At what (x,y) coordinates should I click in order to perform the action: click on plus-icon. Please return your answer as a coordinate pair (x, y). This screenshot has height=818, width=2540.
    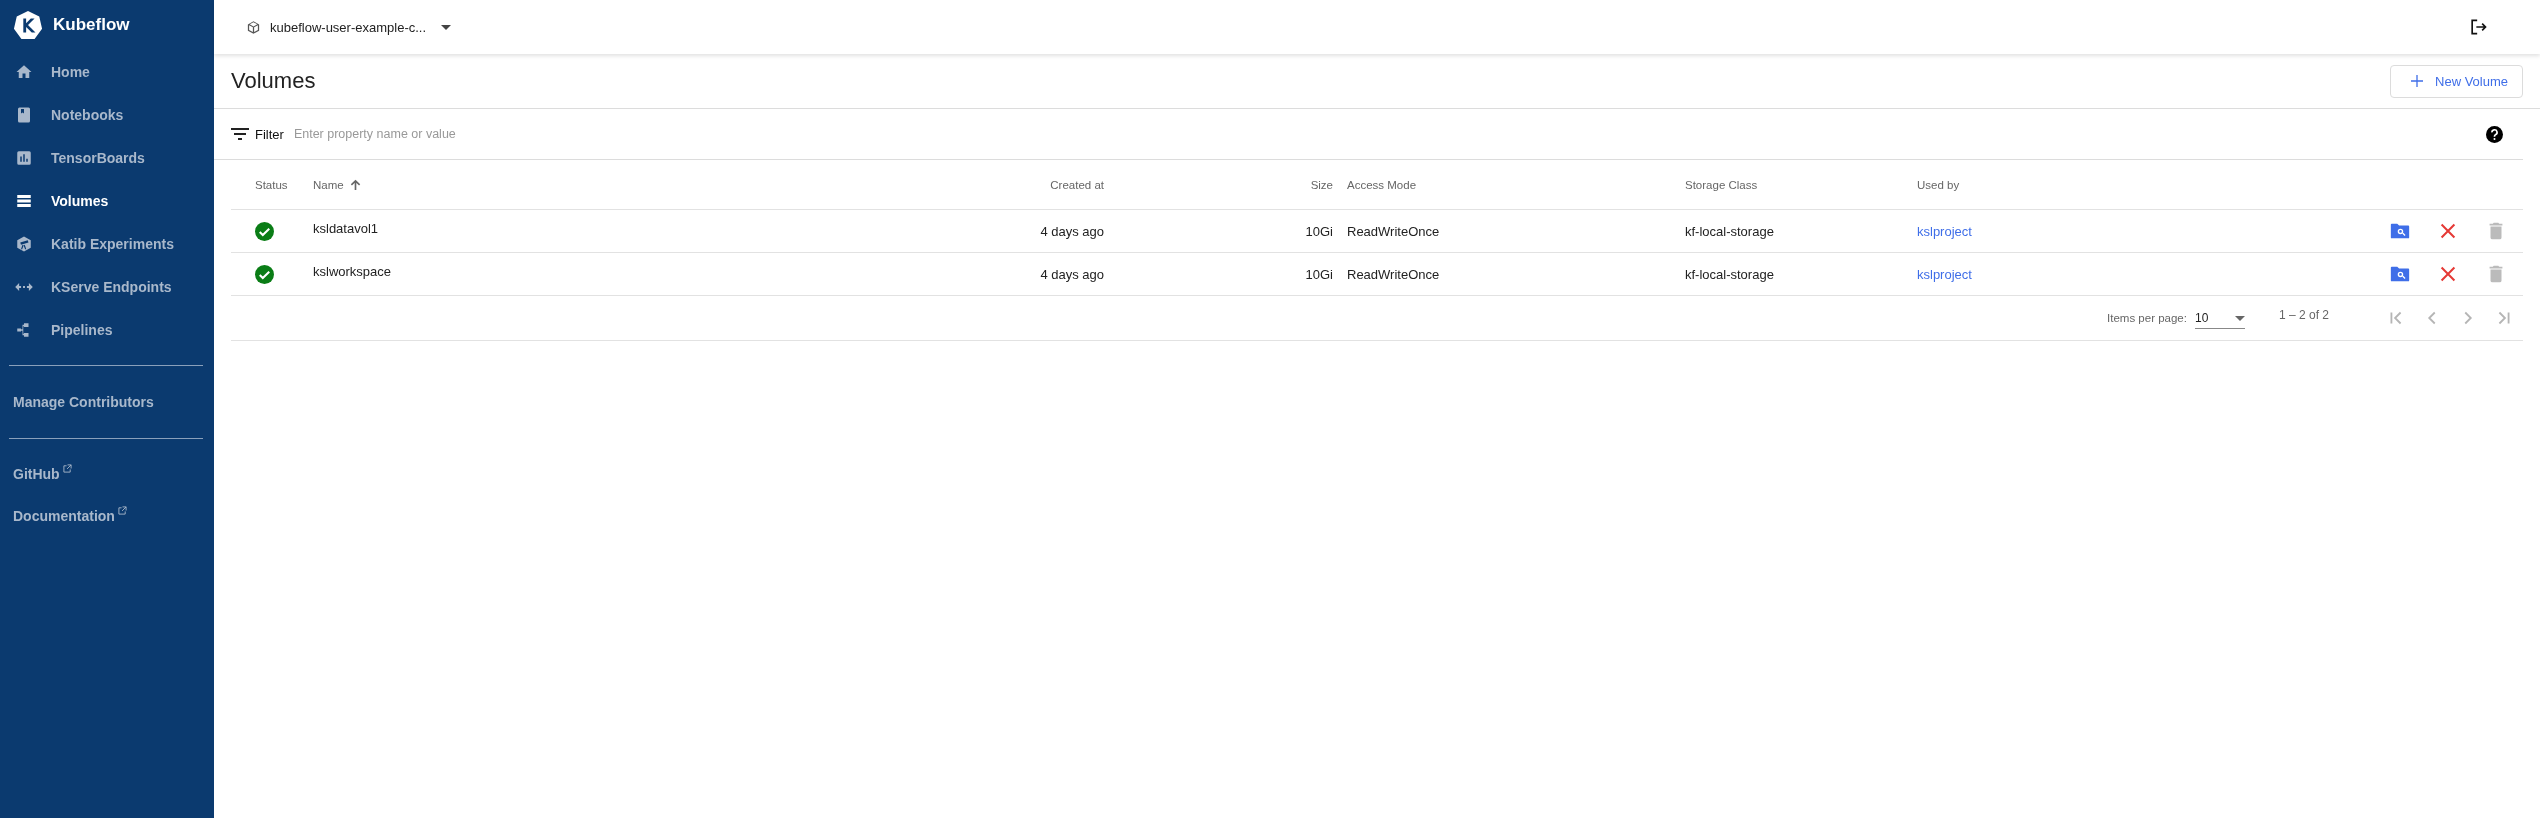
    Looking at the image, I should click on (2417, 81).